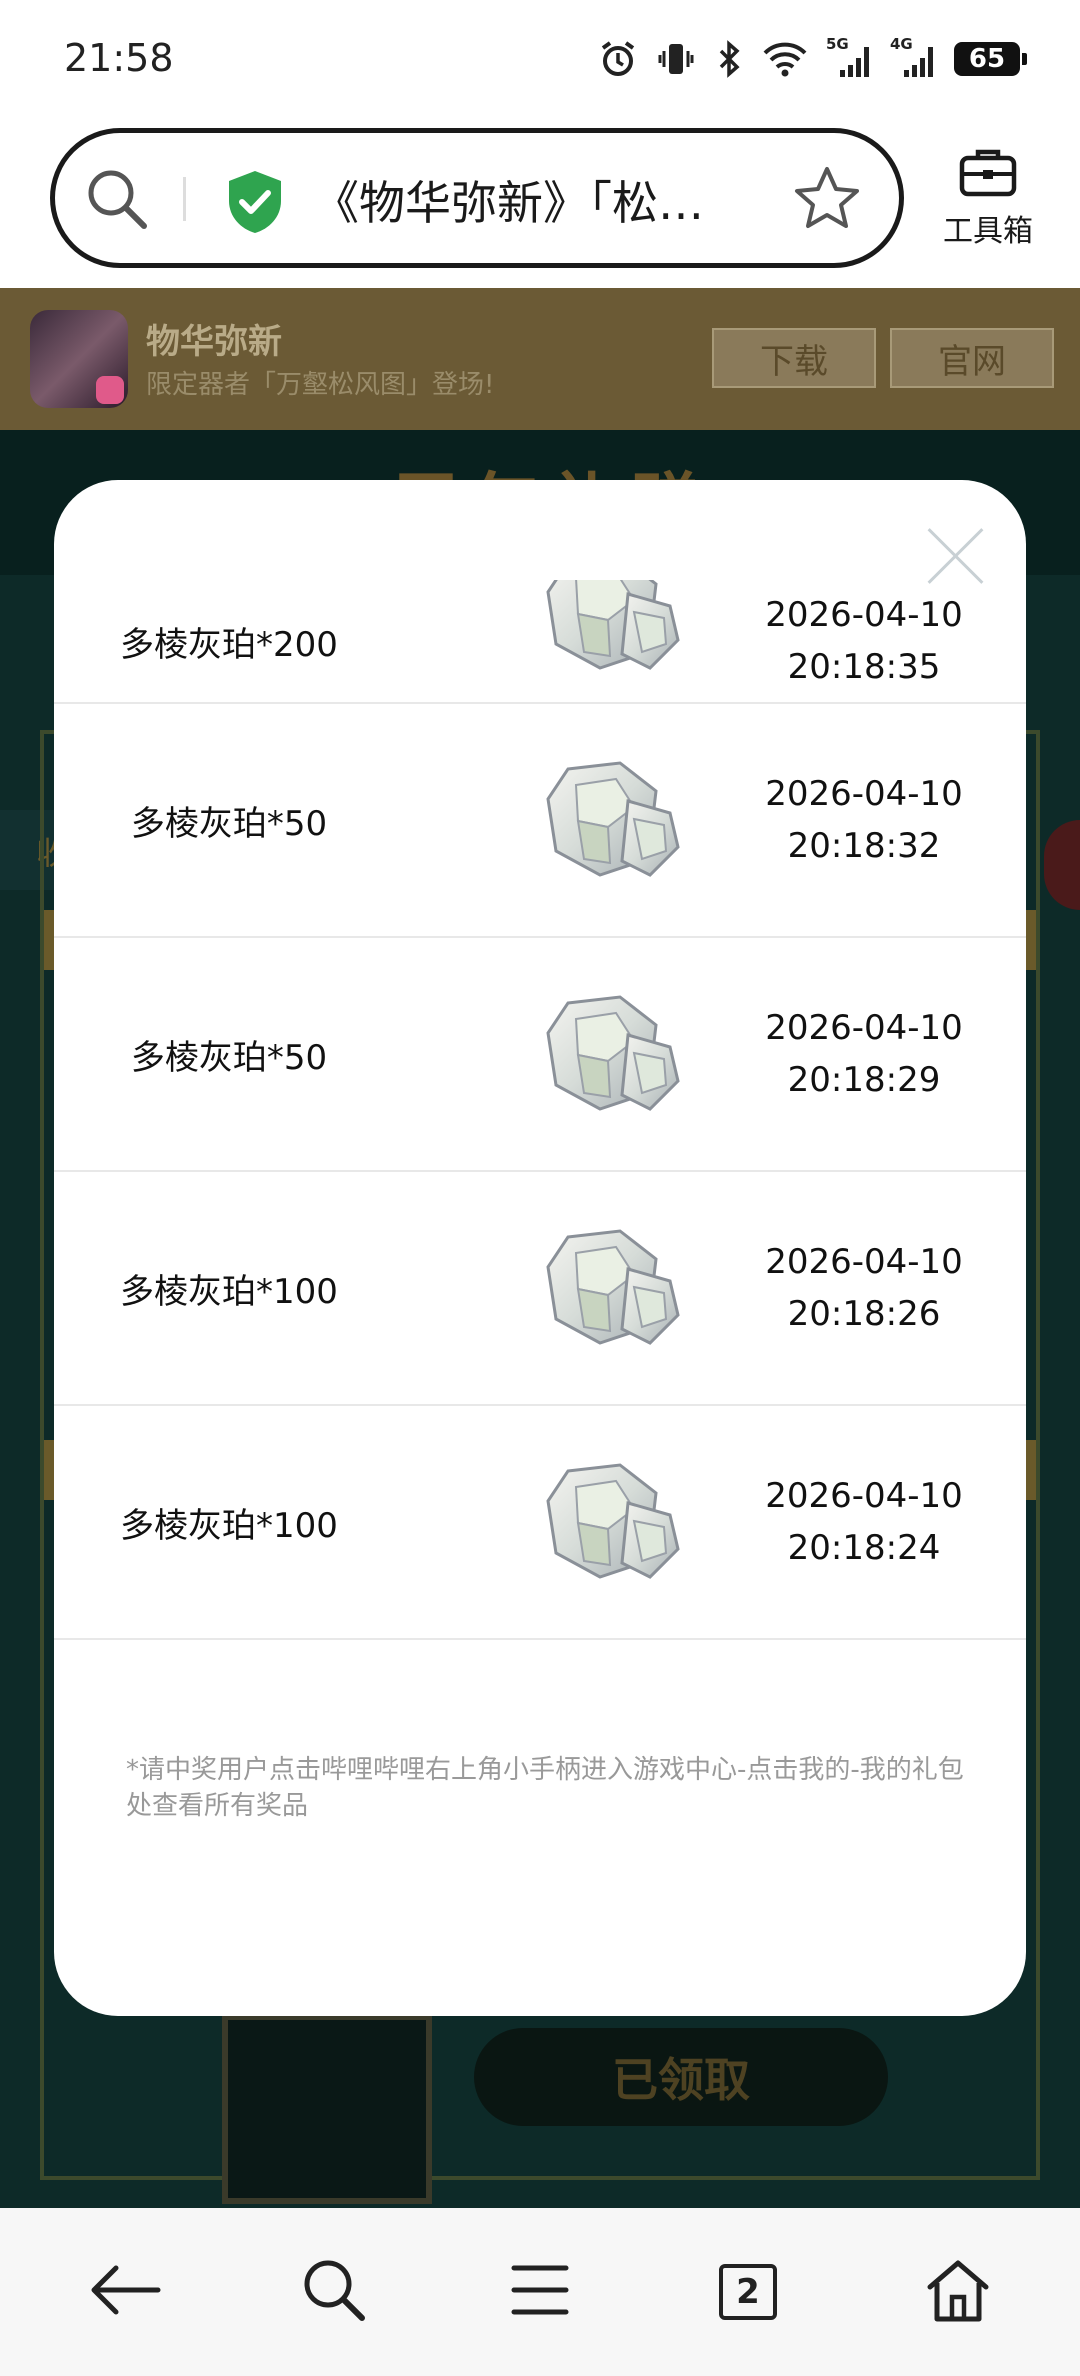 Image resolution: width=1080 pixels, height=2376 pixels. I want to click on prize-timestamp: 2026-04-10 20:18:35, so click(864, 641).